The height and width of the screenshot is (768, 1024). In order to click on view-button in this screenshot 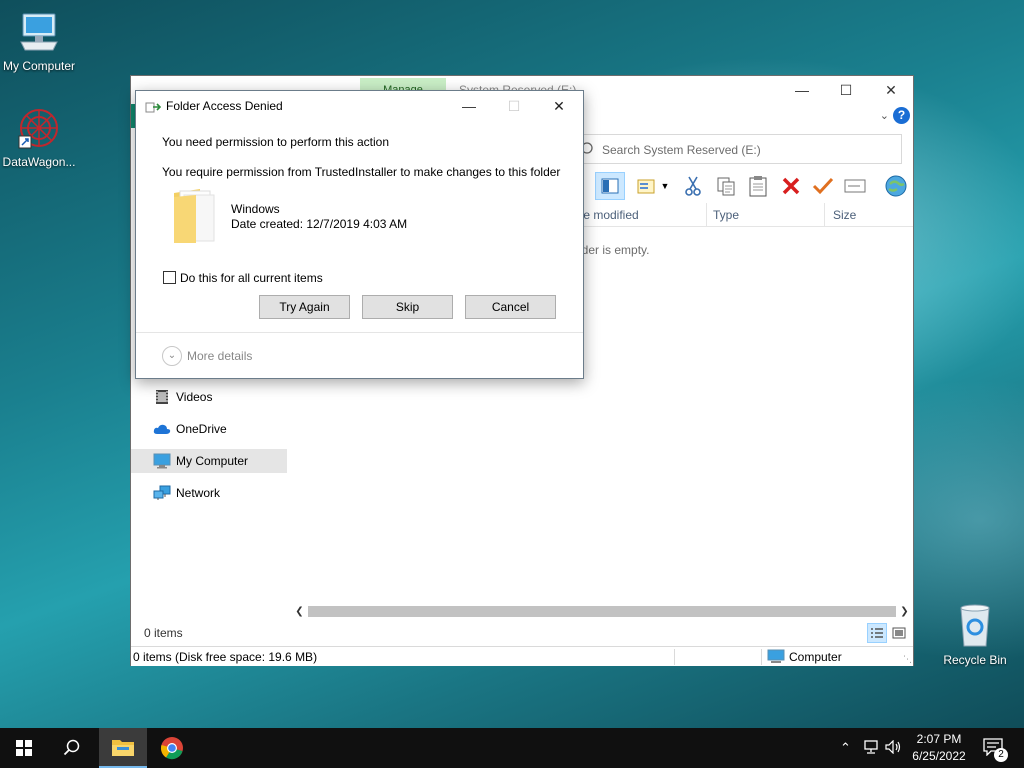, I will do `click(647, 186)`.